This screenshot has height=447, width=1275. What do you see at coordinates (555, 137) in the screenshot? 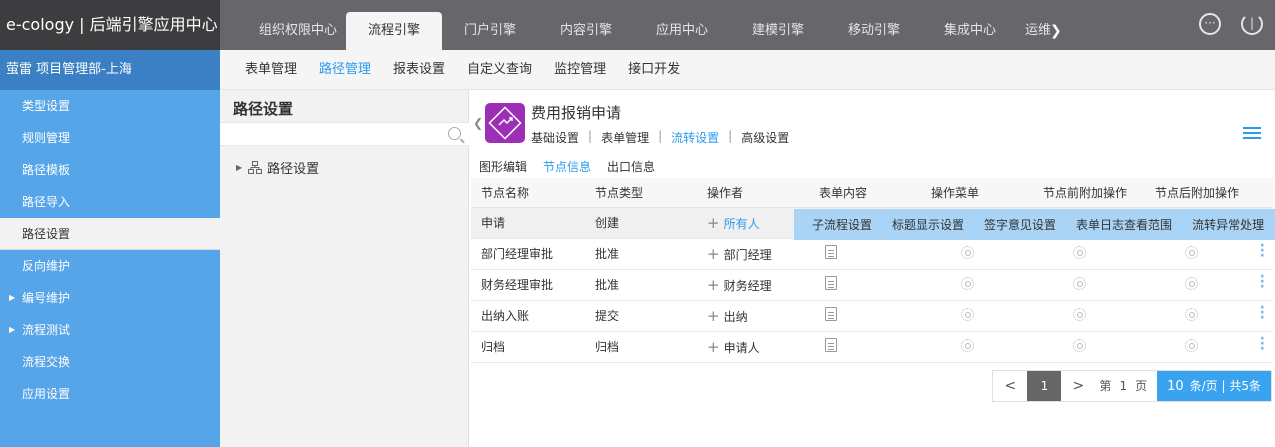
I see `tab-basic-settings: 基础设置` at bounding box center [555, 137].